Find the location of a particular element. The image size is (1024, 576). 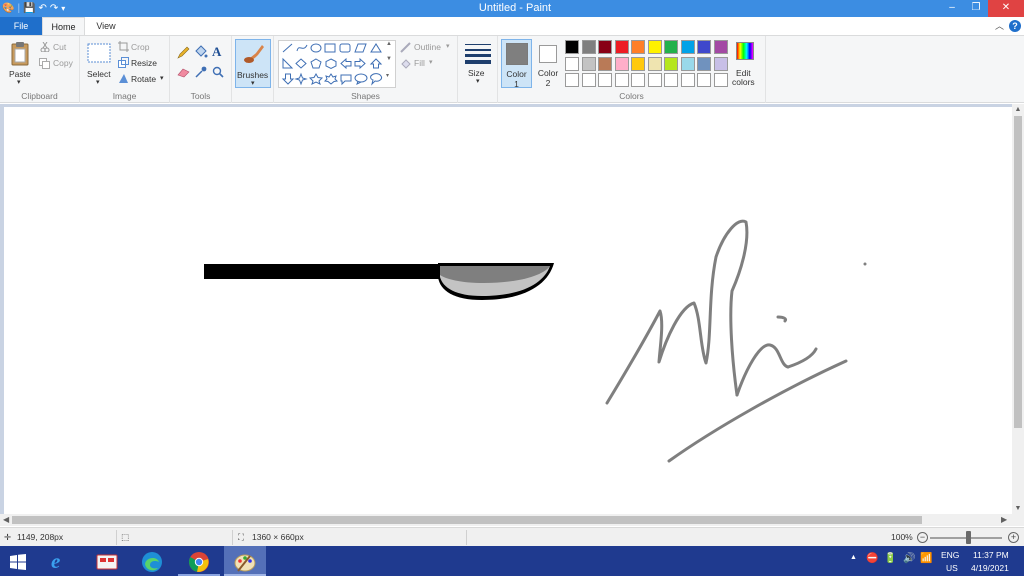

eraser-icon is located at coordinates (183, 72).